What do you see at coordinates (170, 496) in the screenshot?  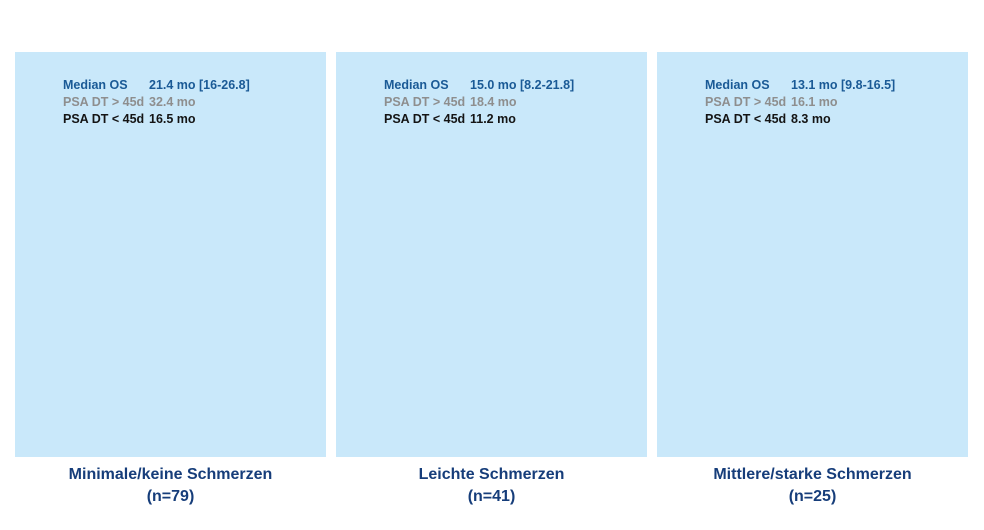 I see `panel-n: (n=79)` at bounding box center [170, 496].